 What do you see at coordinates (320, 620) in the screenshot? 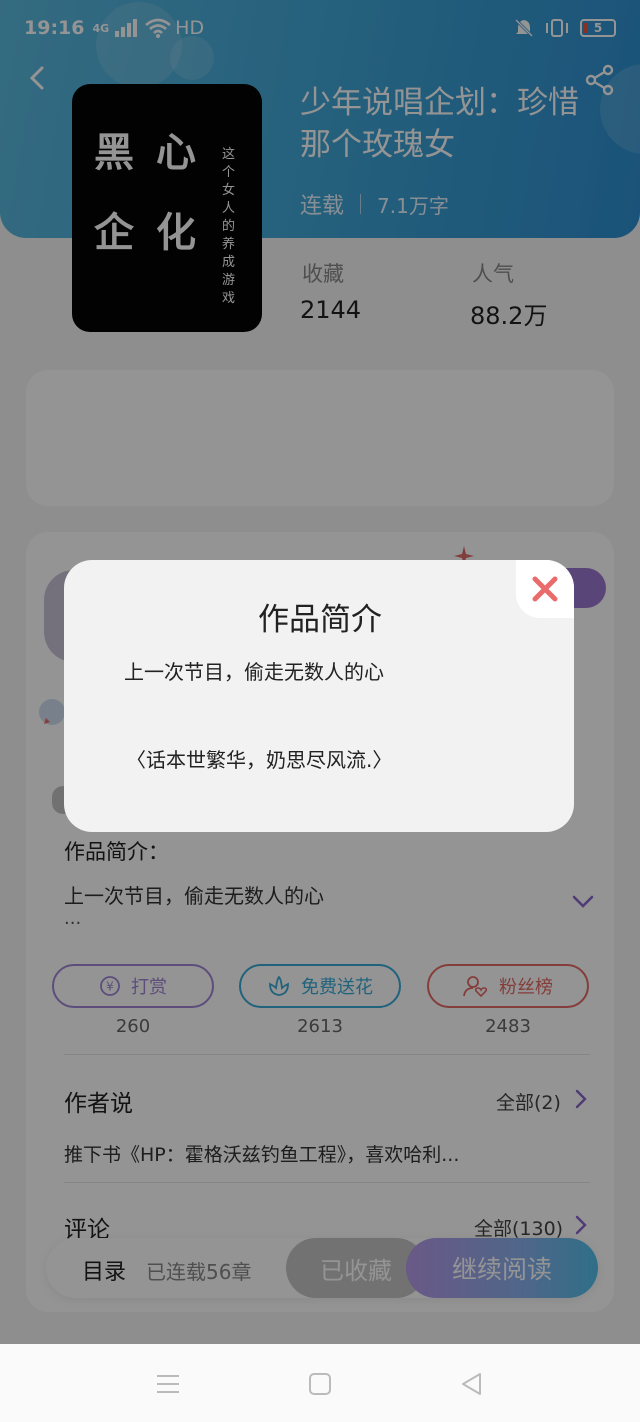
I see `modal-title: 作品简介` at bounding box center [320, 620].